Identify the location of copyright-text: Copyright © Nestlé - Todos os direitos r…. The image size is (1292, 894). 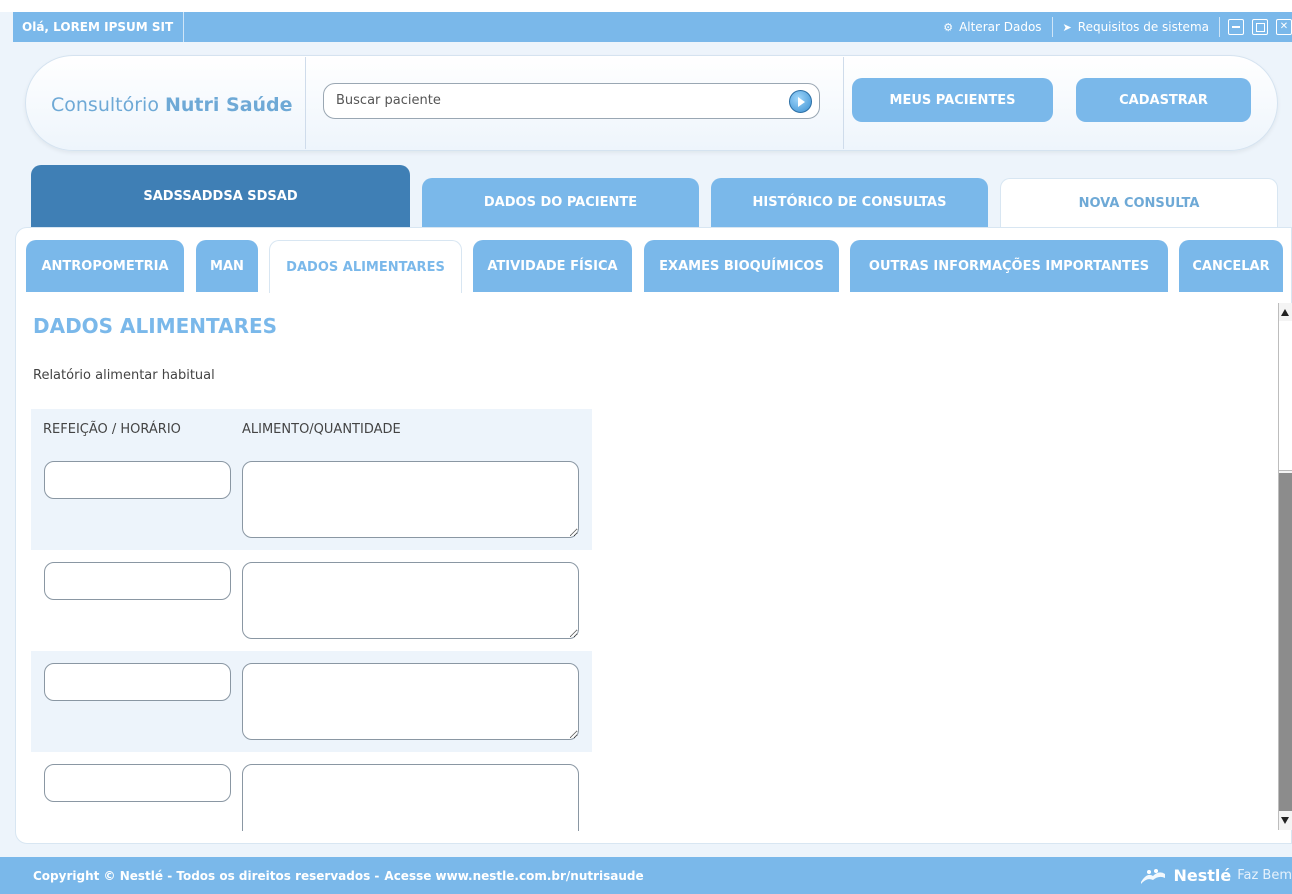
(206, 875).